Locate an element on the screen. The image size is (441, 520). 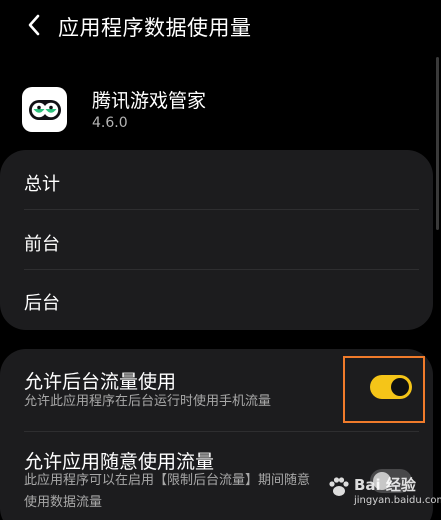
usage-row-foreground: 前台 is located at coordinates (42, 243).